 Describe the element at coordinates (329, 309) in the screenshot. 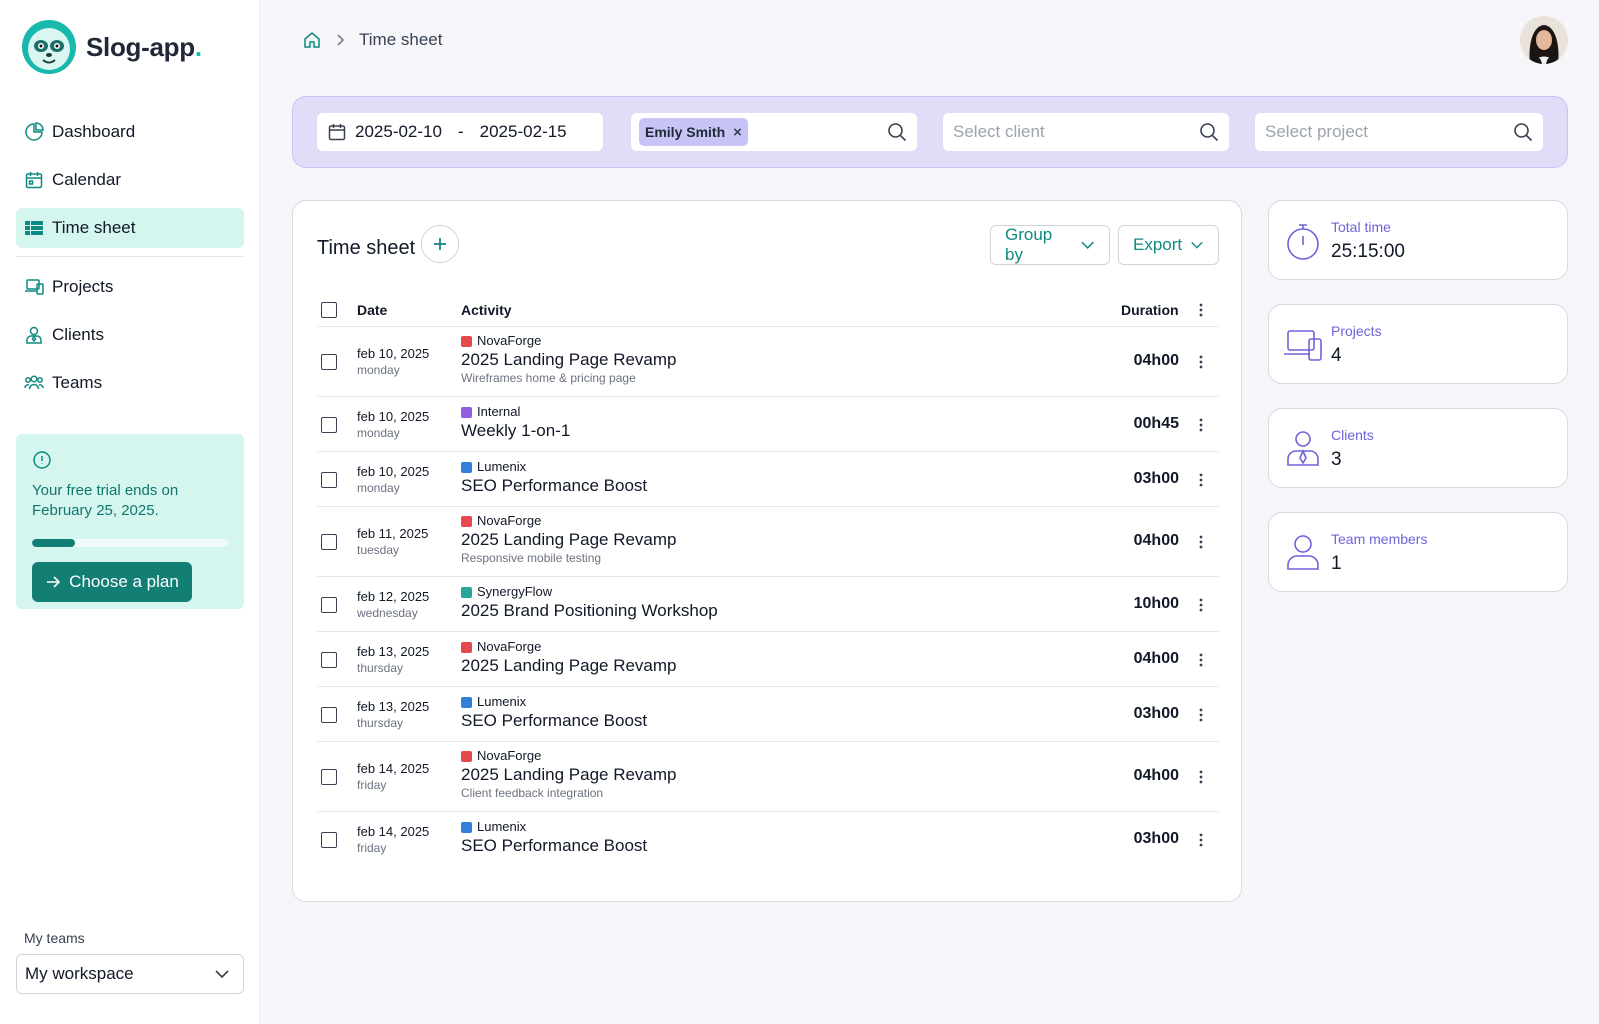

I see `select-all-checkbox` at that location.